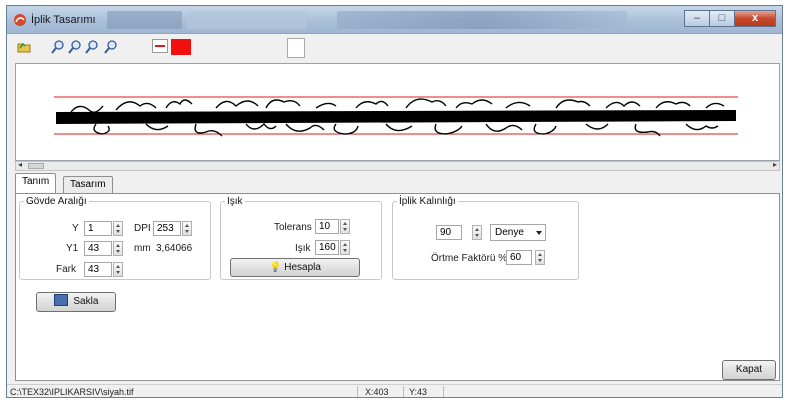 This screenshot has height=403, width=785. I want to click on zoom-in-button, so click(58, 47).